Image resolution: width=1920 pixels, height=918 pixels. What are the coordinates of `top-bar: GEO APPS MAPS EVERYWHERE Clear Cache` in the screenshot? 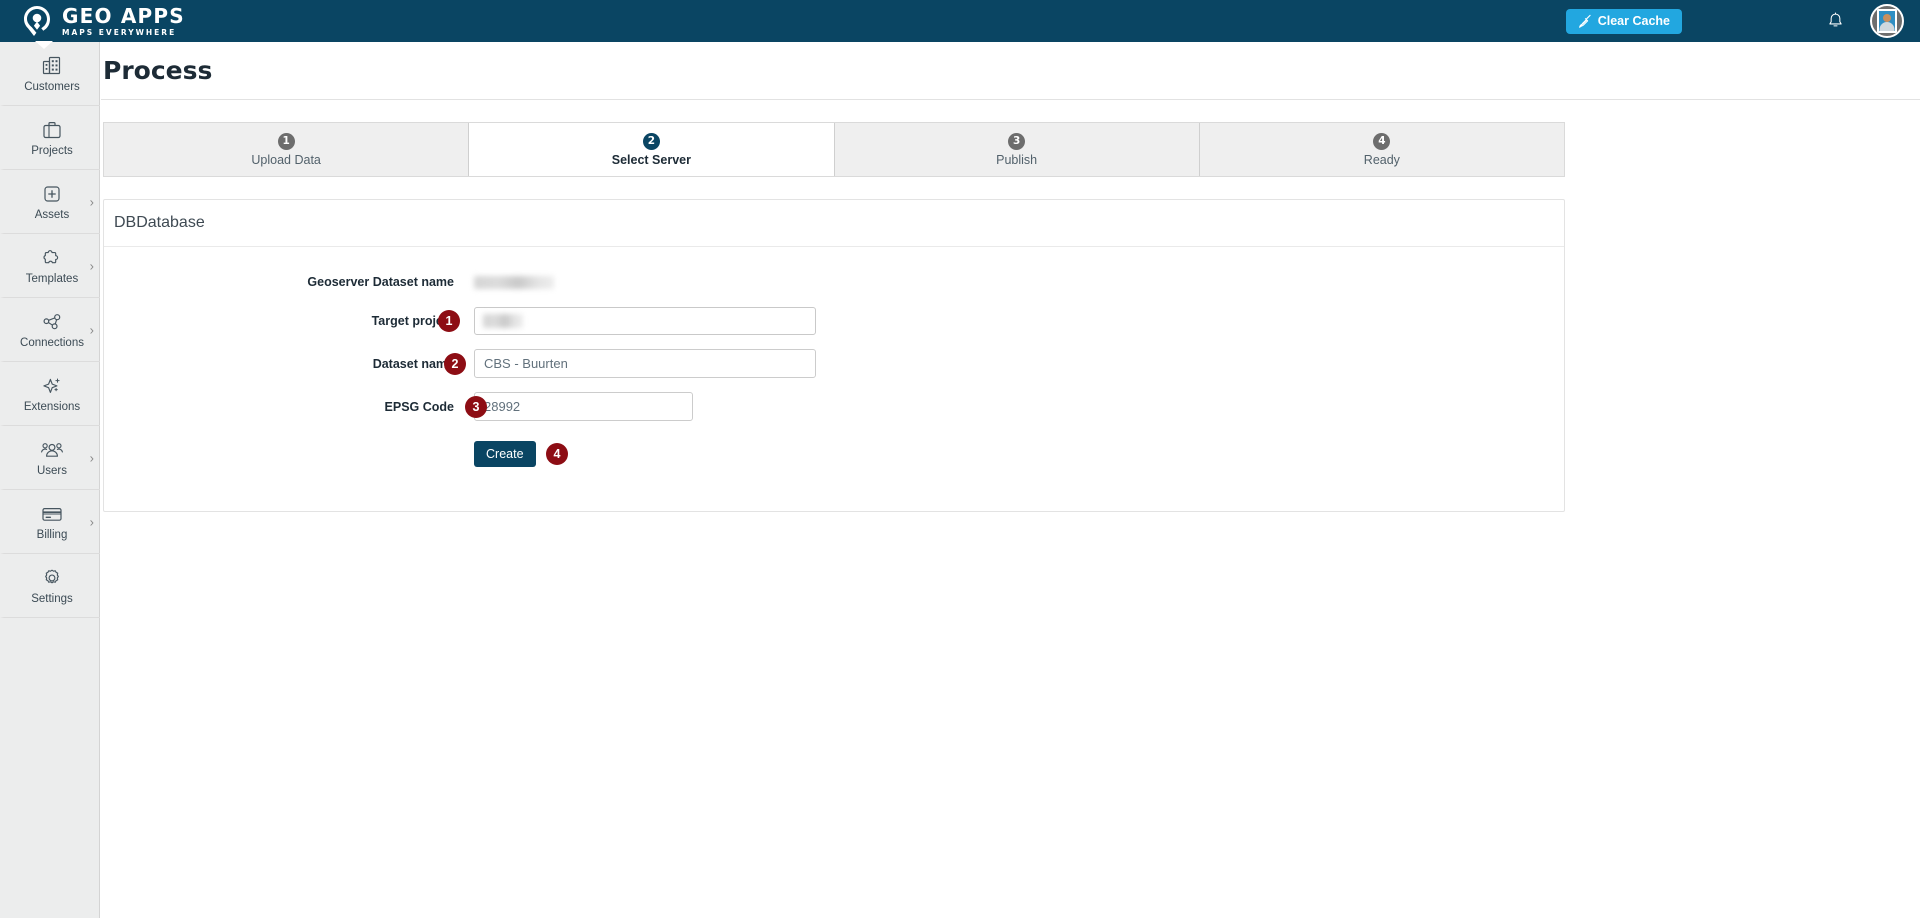 It's located at (960, 21).